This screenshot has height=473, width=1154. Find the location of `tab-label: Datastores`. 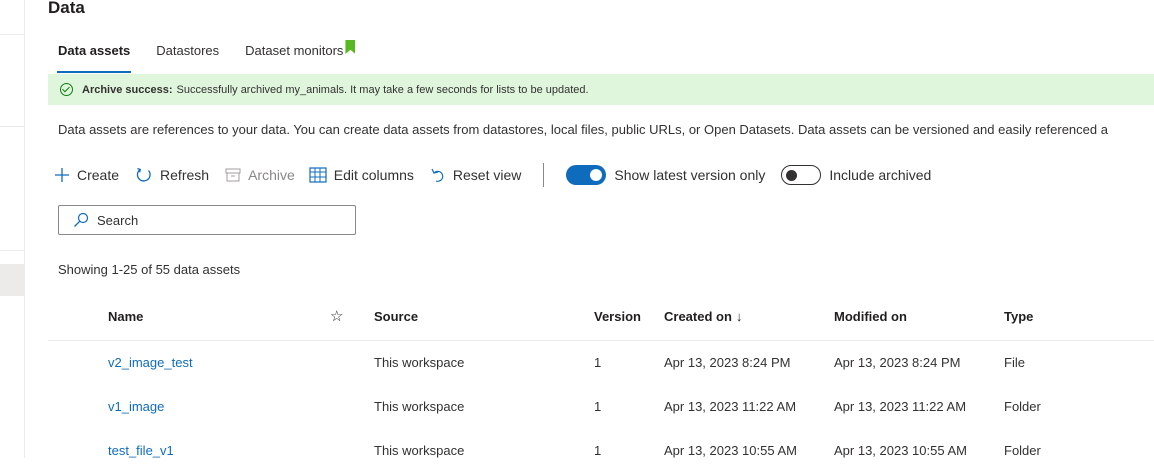

tab-label: Datastores is located at coordinates (188, 50).